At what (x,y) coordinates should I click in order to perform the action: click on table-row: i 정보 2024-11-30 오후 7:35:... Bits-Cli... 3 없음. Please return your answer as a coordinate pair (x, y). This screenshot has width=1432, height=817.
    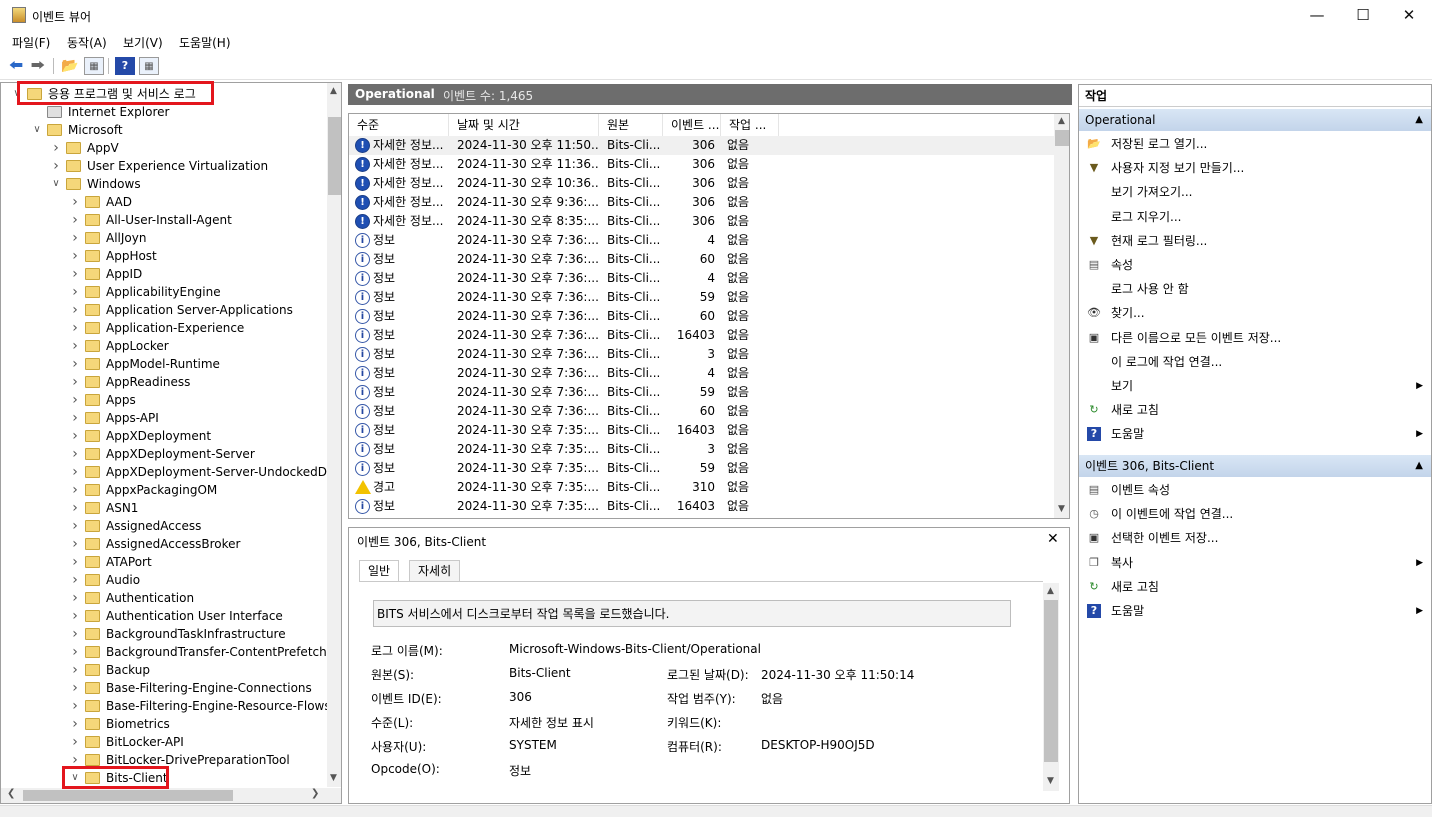
    Looking at the image, I should click on (701, 449).